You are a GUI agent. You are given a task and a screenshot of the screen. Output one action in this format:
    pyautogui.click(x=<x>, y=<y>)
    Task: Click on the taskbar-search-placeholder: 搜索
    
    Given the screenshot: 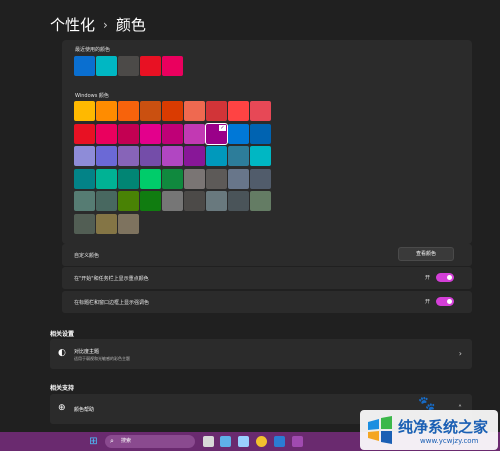 What is the action you would take?
    pyautogui.click(x=126, y=441)
    